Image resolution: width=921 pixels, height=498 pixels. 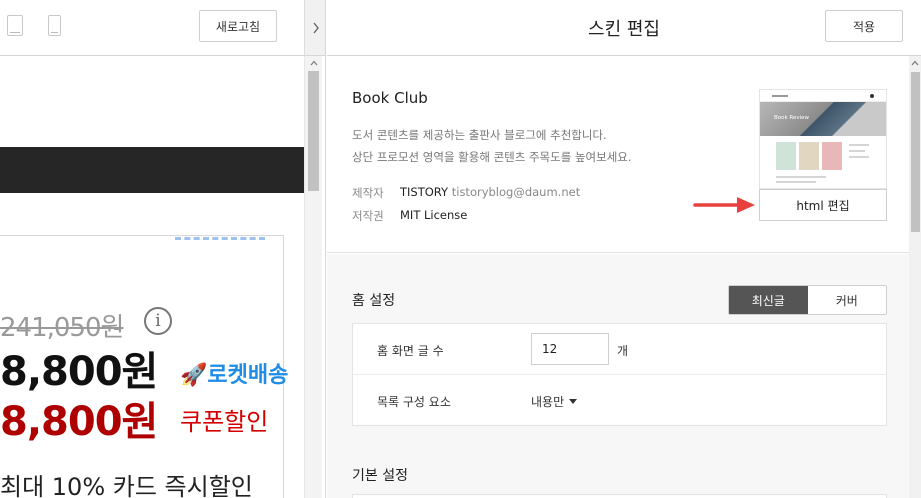 What do you see at coordinates (374, 301) in the screenshot?
I see `home-settings-title: 홈 설정` at bounding box center [374, 301].